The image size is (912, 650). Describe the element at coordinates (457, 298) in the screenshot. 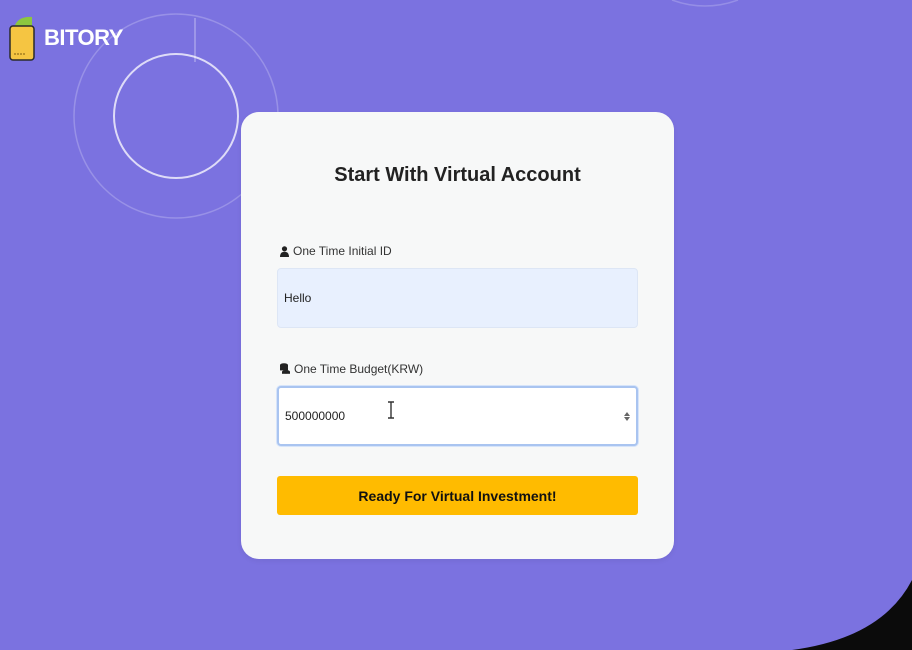

I see `initial-id-input` at that location.